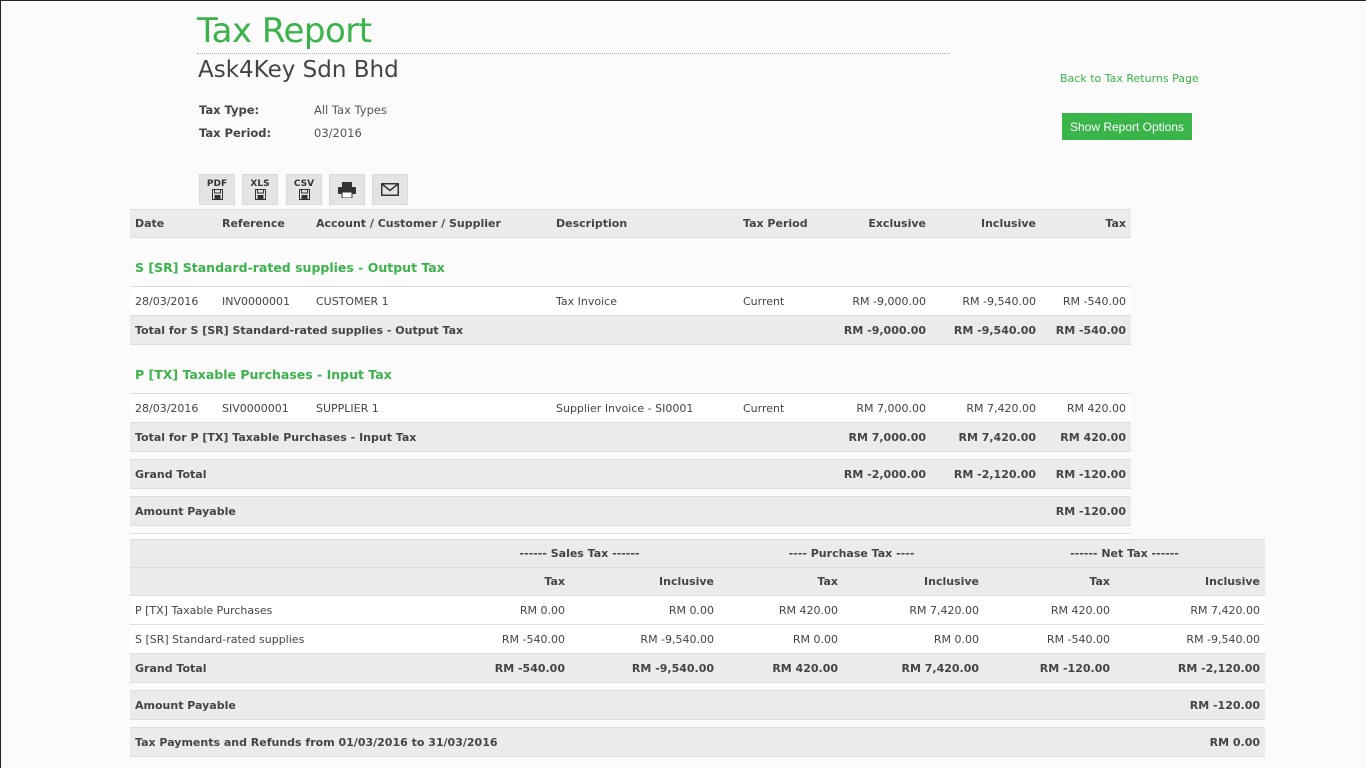 This screenshot has height=768, width=1366. I want to click on cell-net-tax: RM -120.00, so click(1050, 668).